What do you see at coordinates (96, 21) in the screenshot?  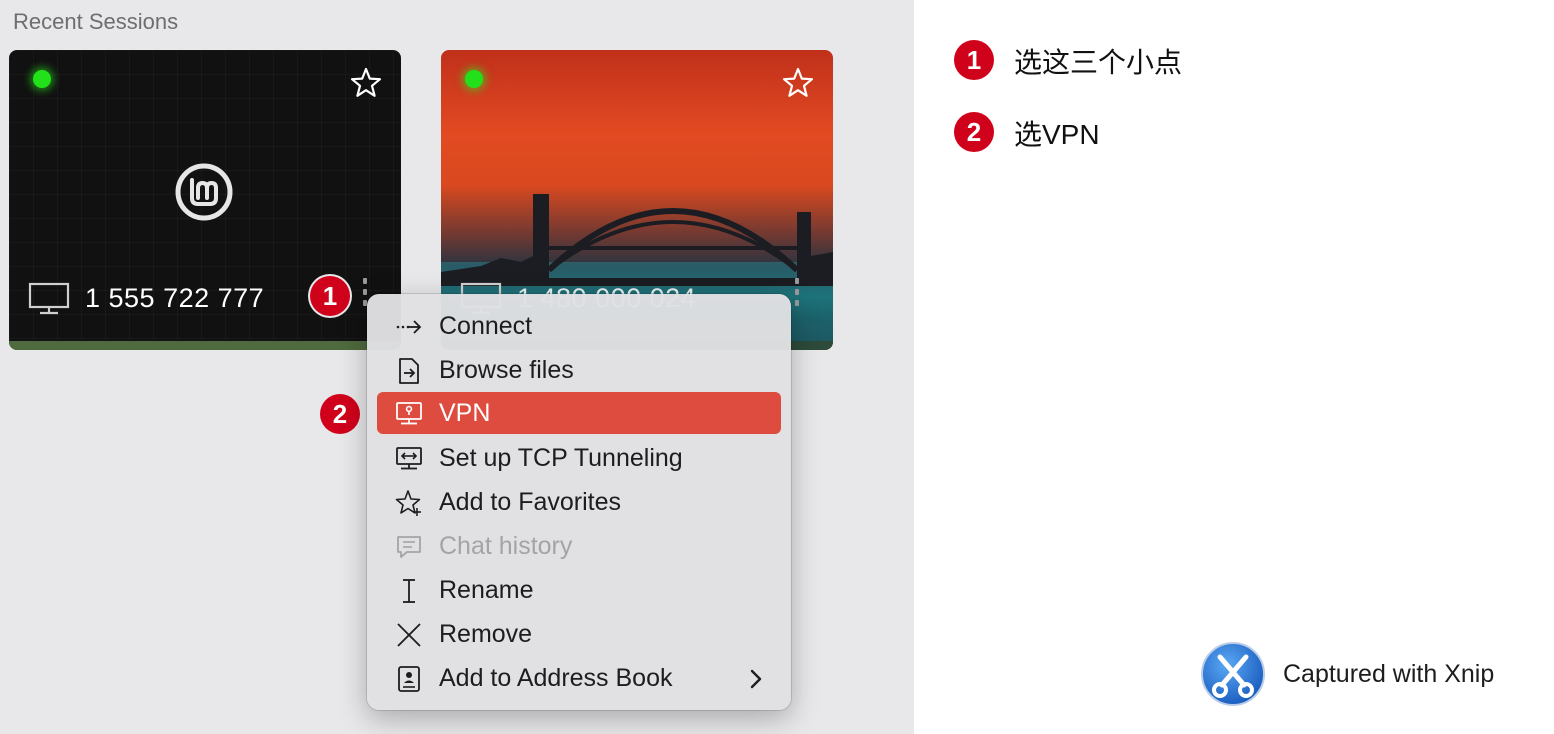 I see `section-title: Recent Sessions` at bounding box center [96, 21].